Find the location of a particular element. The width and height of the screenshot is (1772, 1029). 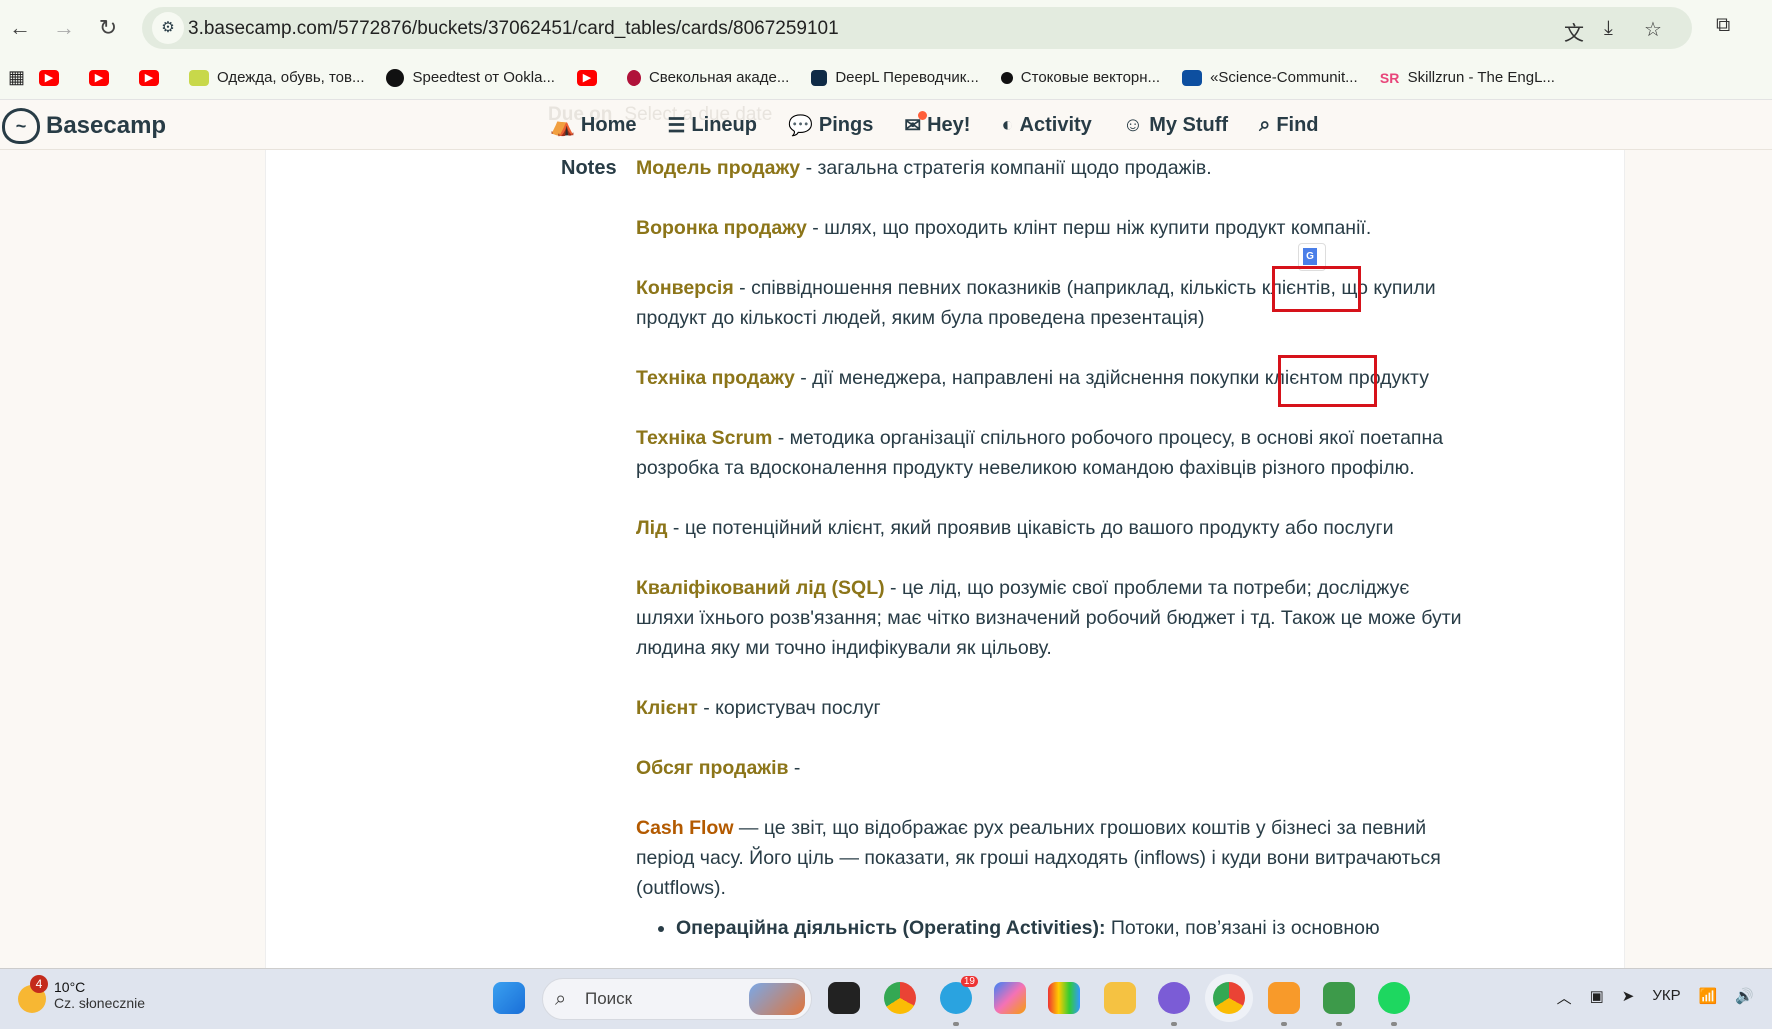

app-icon is located at coordinates (1339, 1004).